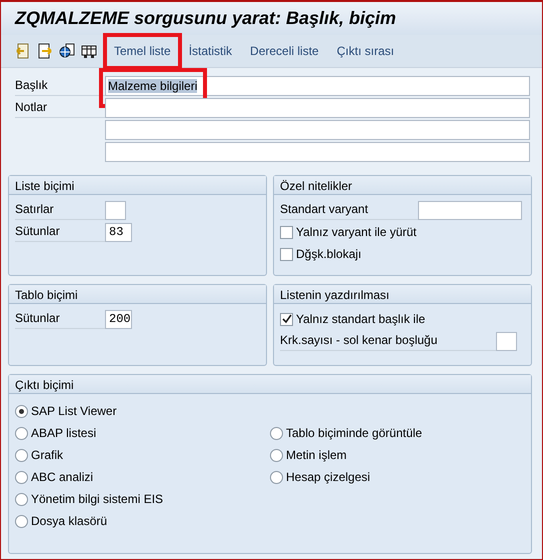  I want to click on radio-label: ABAP listesi, so click(63, 433).